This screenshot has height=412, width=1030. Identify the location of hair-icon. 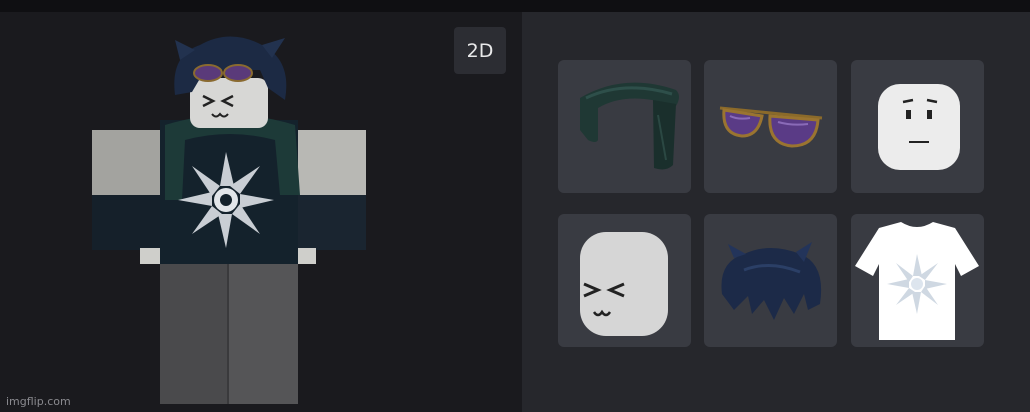
(771, 281).